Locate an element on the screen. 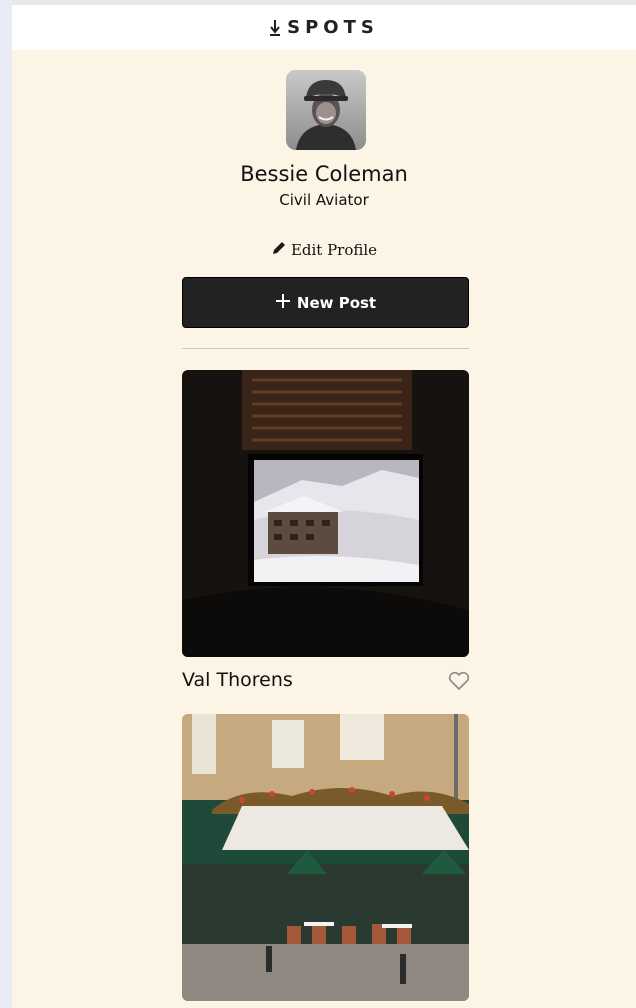 Image resolution: width=636 pixels, height=1008 pixels. avatar-photo is located at coordinates (326, 110).